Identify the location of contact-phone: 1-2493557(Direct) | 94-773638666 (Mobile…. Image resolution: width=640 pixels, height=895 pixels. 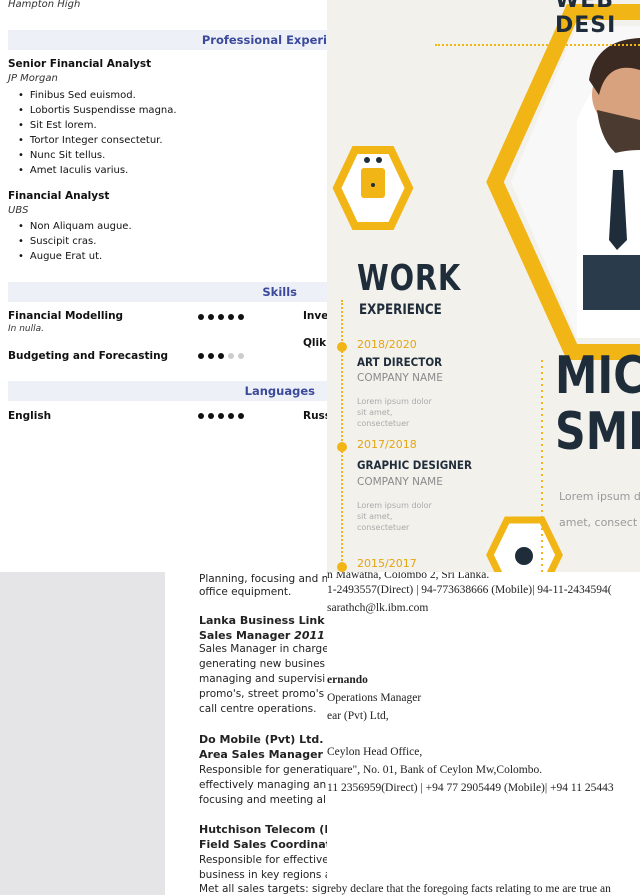
(469, 590).